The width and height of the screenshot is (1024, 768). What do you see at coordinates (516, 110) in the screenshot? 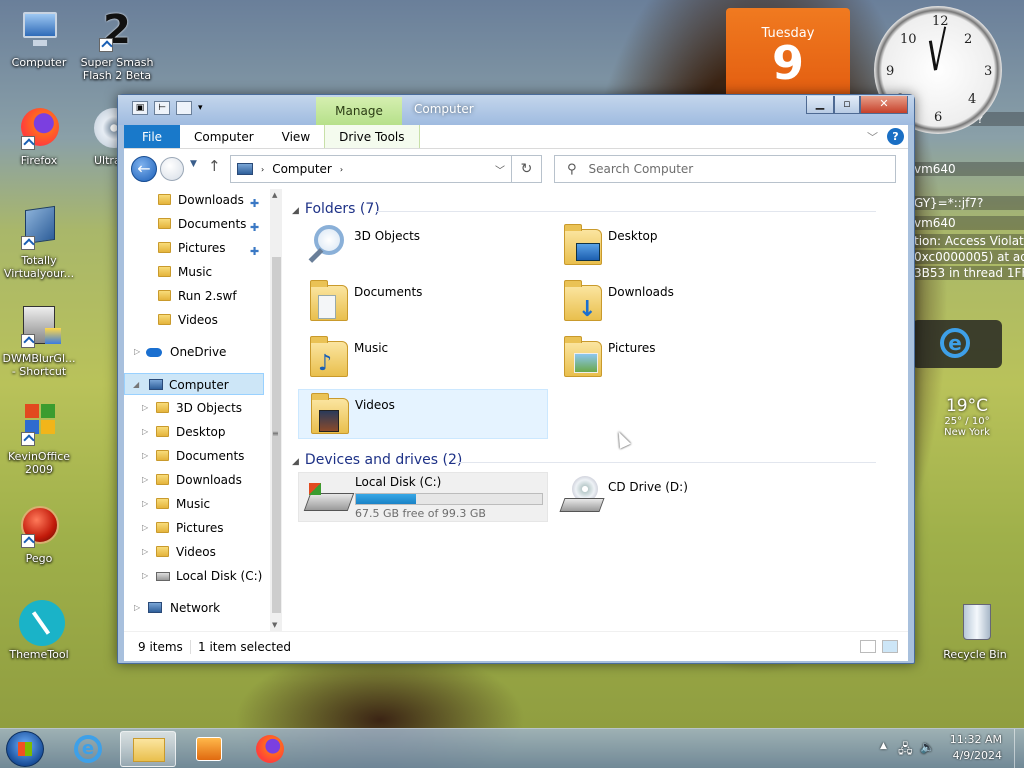
I see `title-bar: ▣ ⊢ ▾ Manage Computer ▁ ▫ ✕` at bounding box center [516, 110].